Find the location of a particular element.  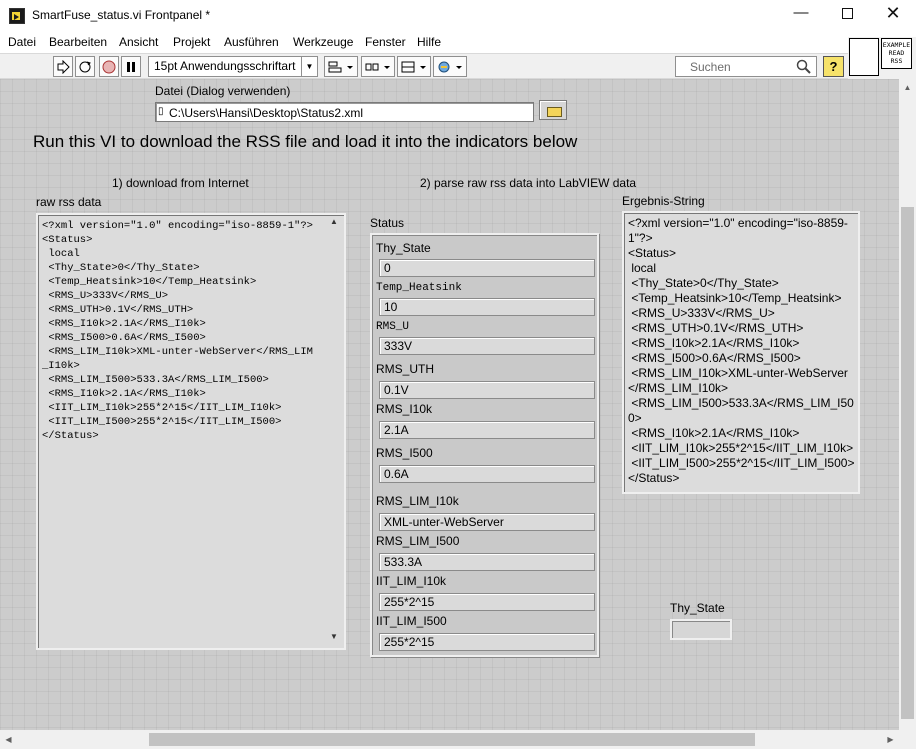

close-button: ✕ is located at coordinates (893, 15).